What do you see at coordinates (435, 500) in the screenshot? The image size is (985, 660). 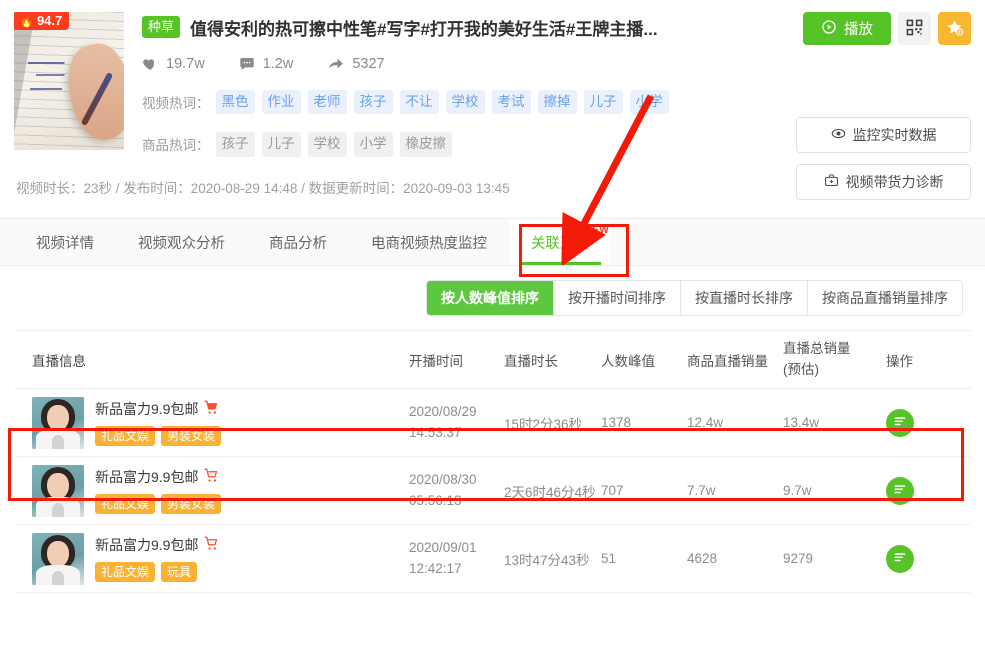 I see `row-start-clock: 05:56:13` at bounding box center [435, 500].